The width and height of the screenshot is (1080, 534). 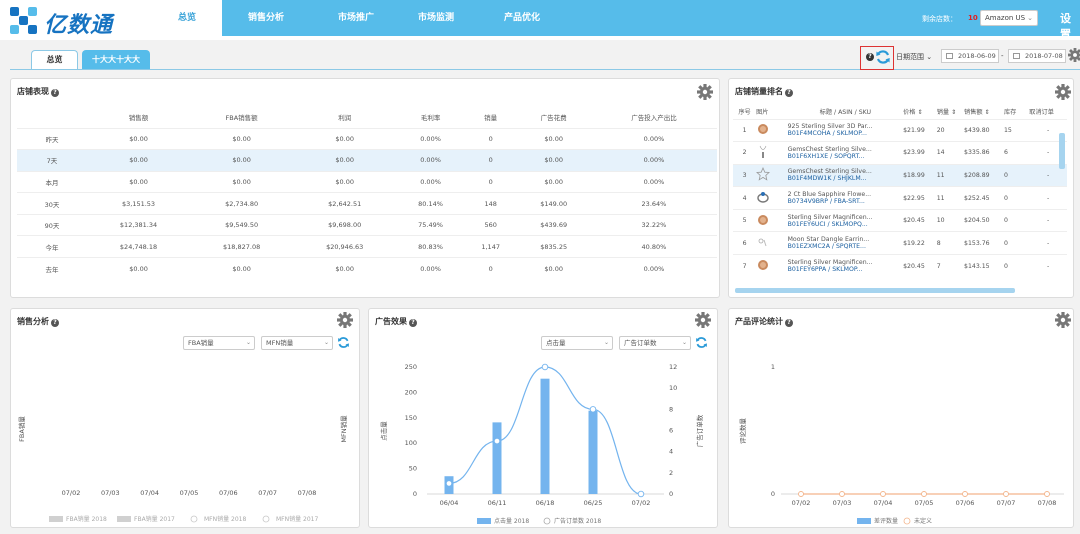 I want to click on brand-name: 亿数通, so click(x=79, y=25).